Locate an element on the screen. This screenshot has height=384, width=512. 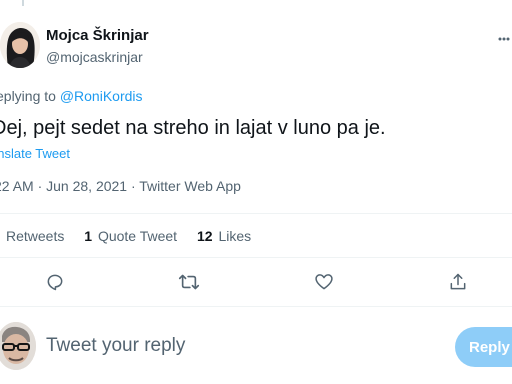
quote-count: 1 is located at coordinates (88, 236).